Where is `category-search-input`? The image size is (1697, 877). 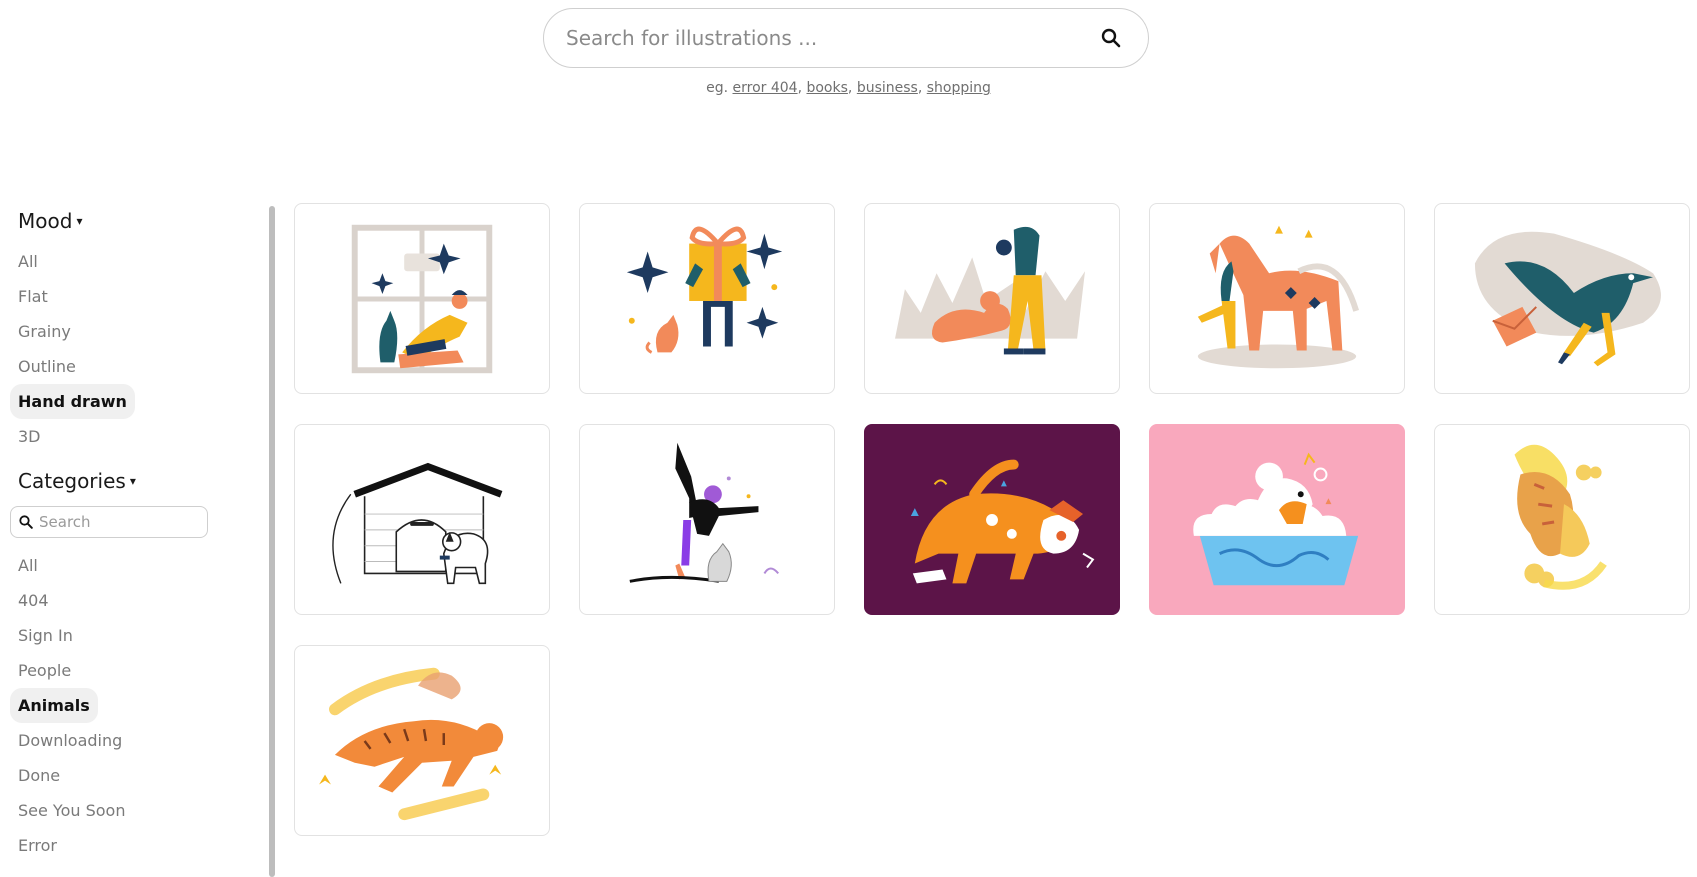
category-search-input is located at coordinates (114, 522).